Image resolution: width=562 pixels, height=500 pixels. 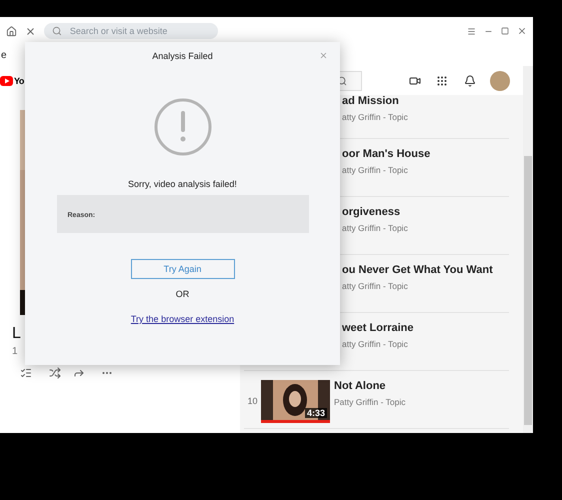 I want to click on track-number: 10, so click(x=252, y=401).